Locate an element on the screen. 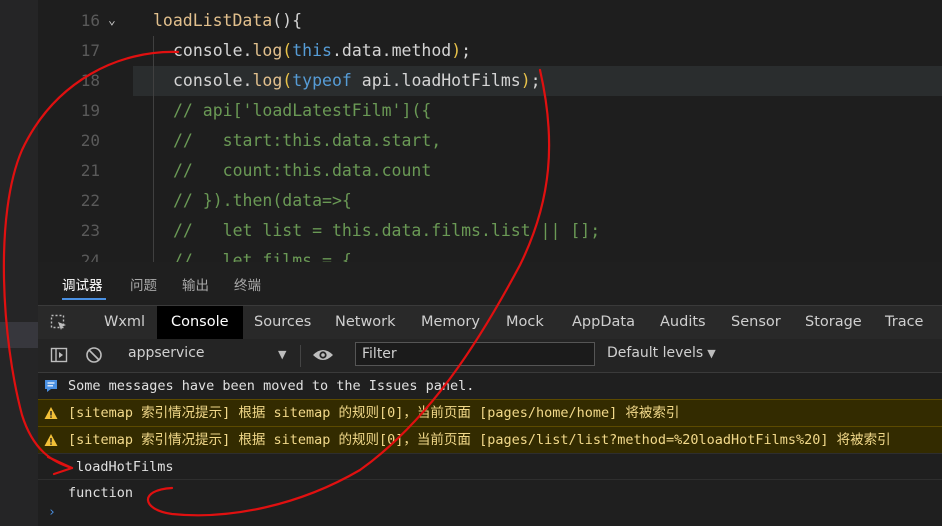 The width and height of the screenshot is (942, 526). tab-output: 输出 is located at coordinates (195, 284).